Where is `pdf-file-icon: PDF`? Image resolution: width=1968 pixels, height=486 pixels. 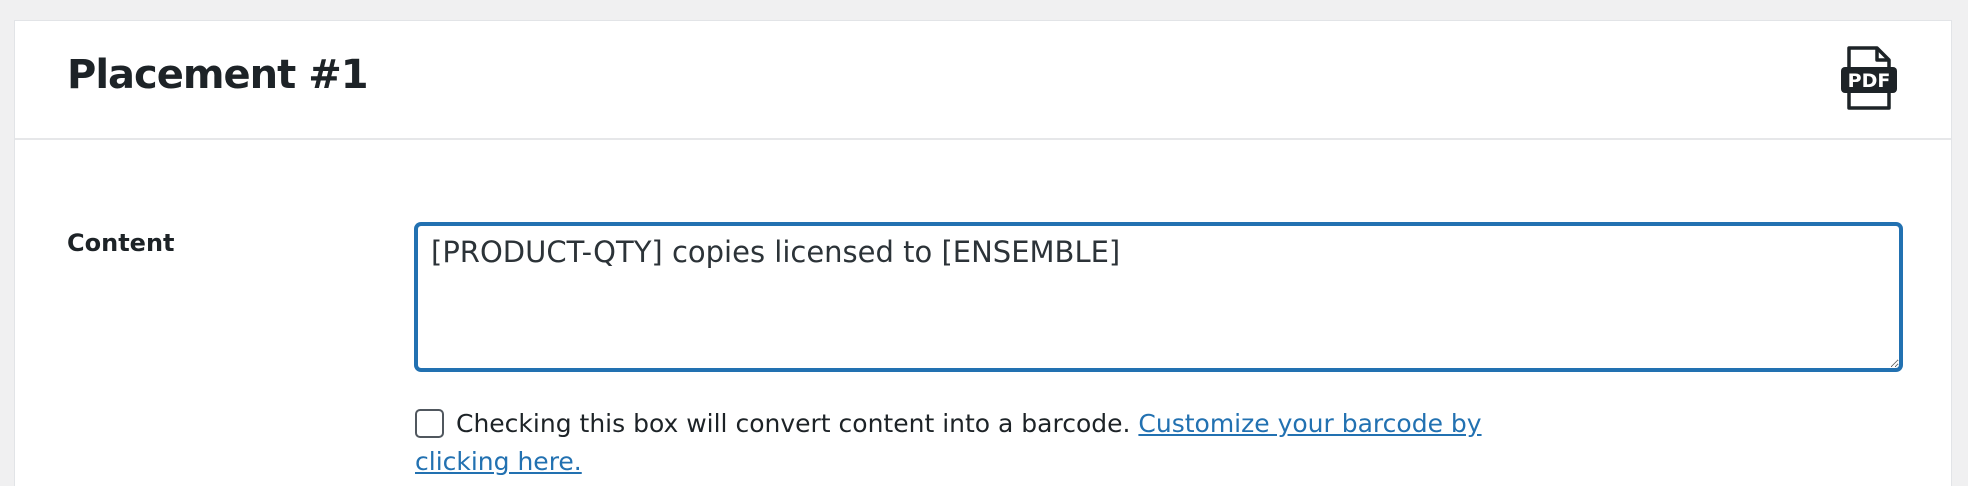 pdf-file-icon: PDF is located at coordinates (1869, 78).